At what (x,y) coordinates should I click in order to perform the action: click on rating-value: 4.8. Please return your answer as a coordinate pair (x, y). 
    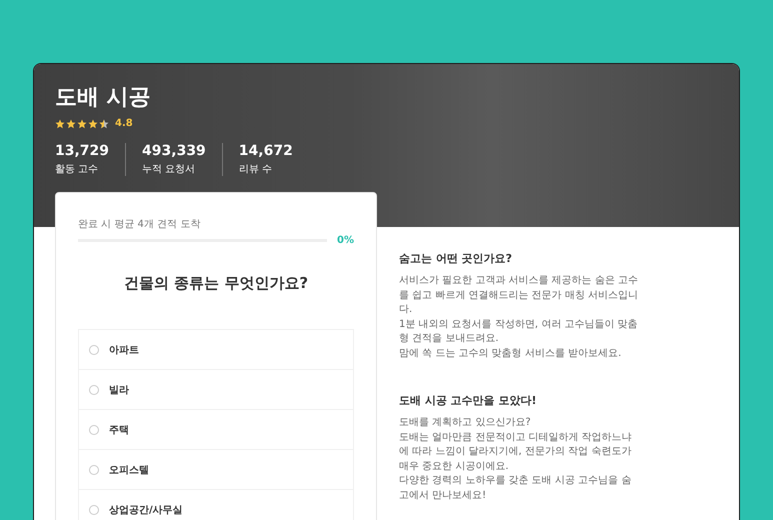
    Looking at the image, I should click on (124, 123).